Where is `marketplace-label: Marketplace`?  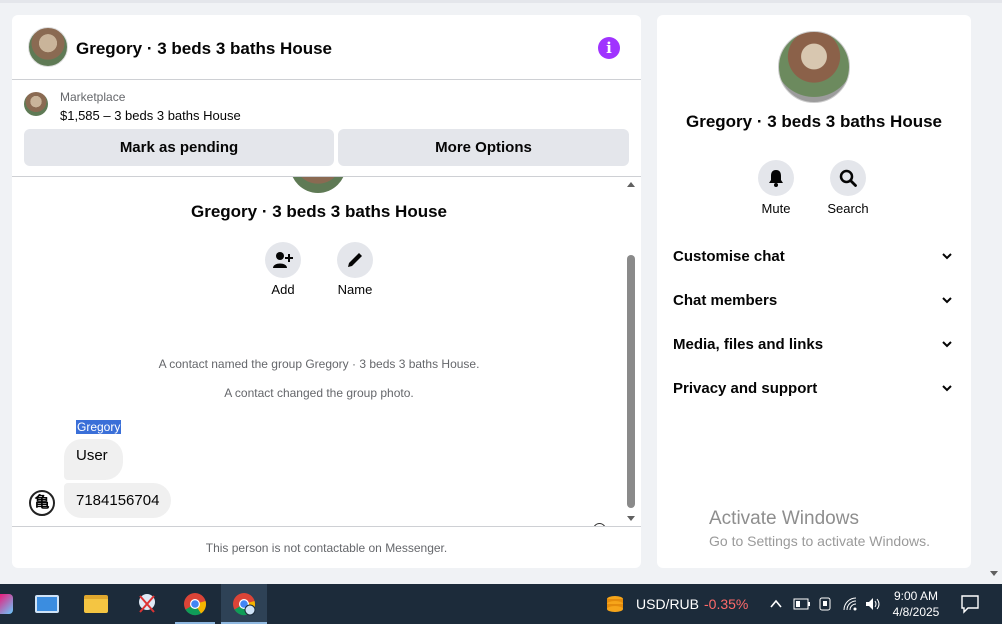
marketplace-label: Marketplace is located at coordinates (93, 97).